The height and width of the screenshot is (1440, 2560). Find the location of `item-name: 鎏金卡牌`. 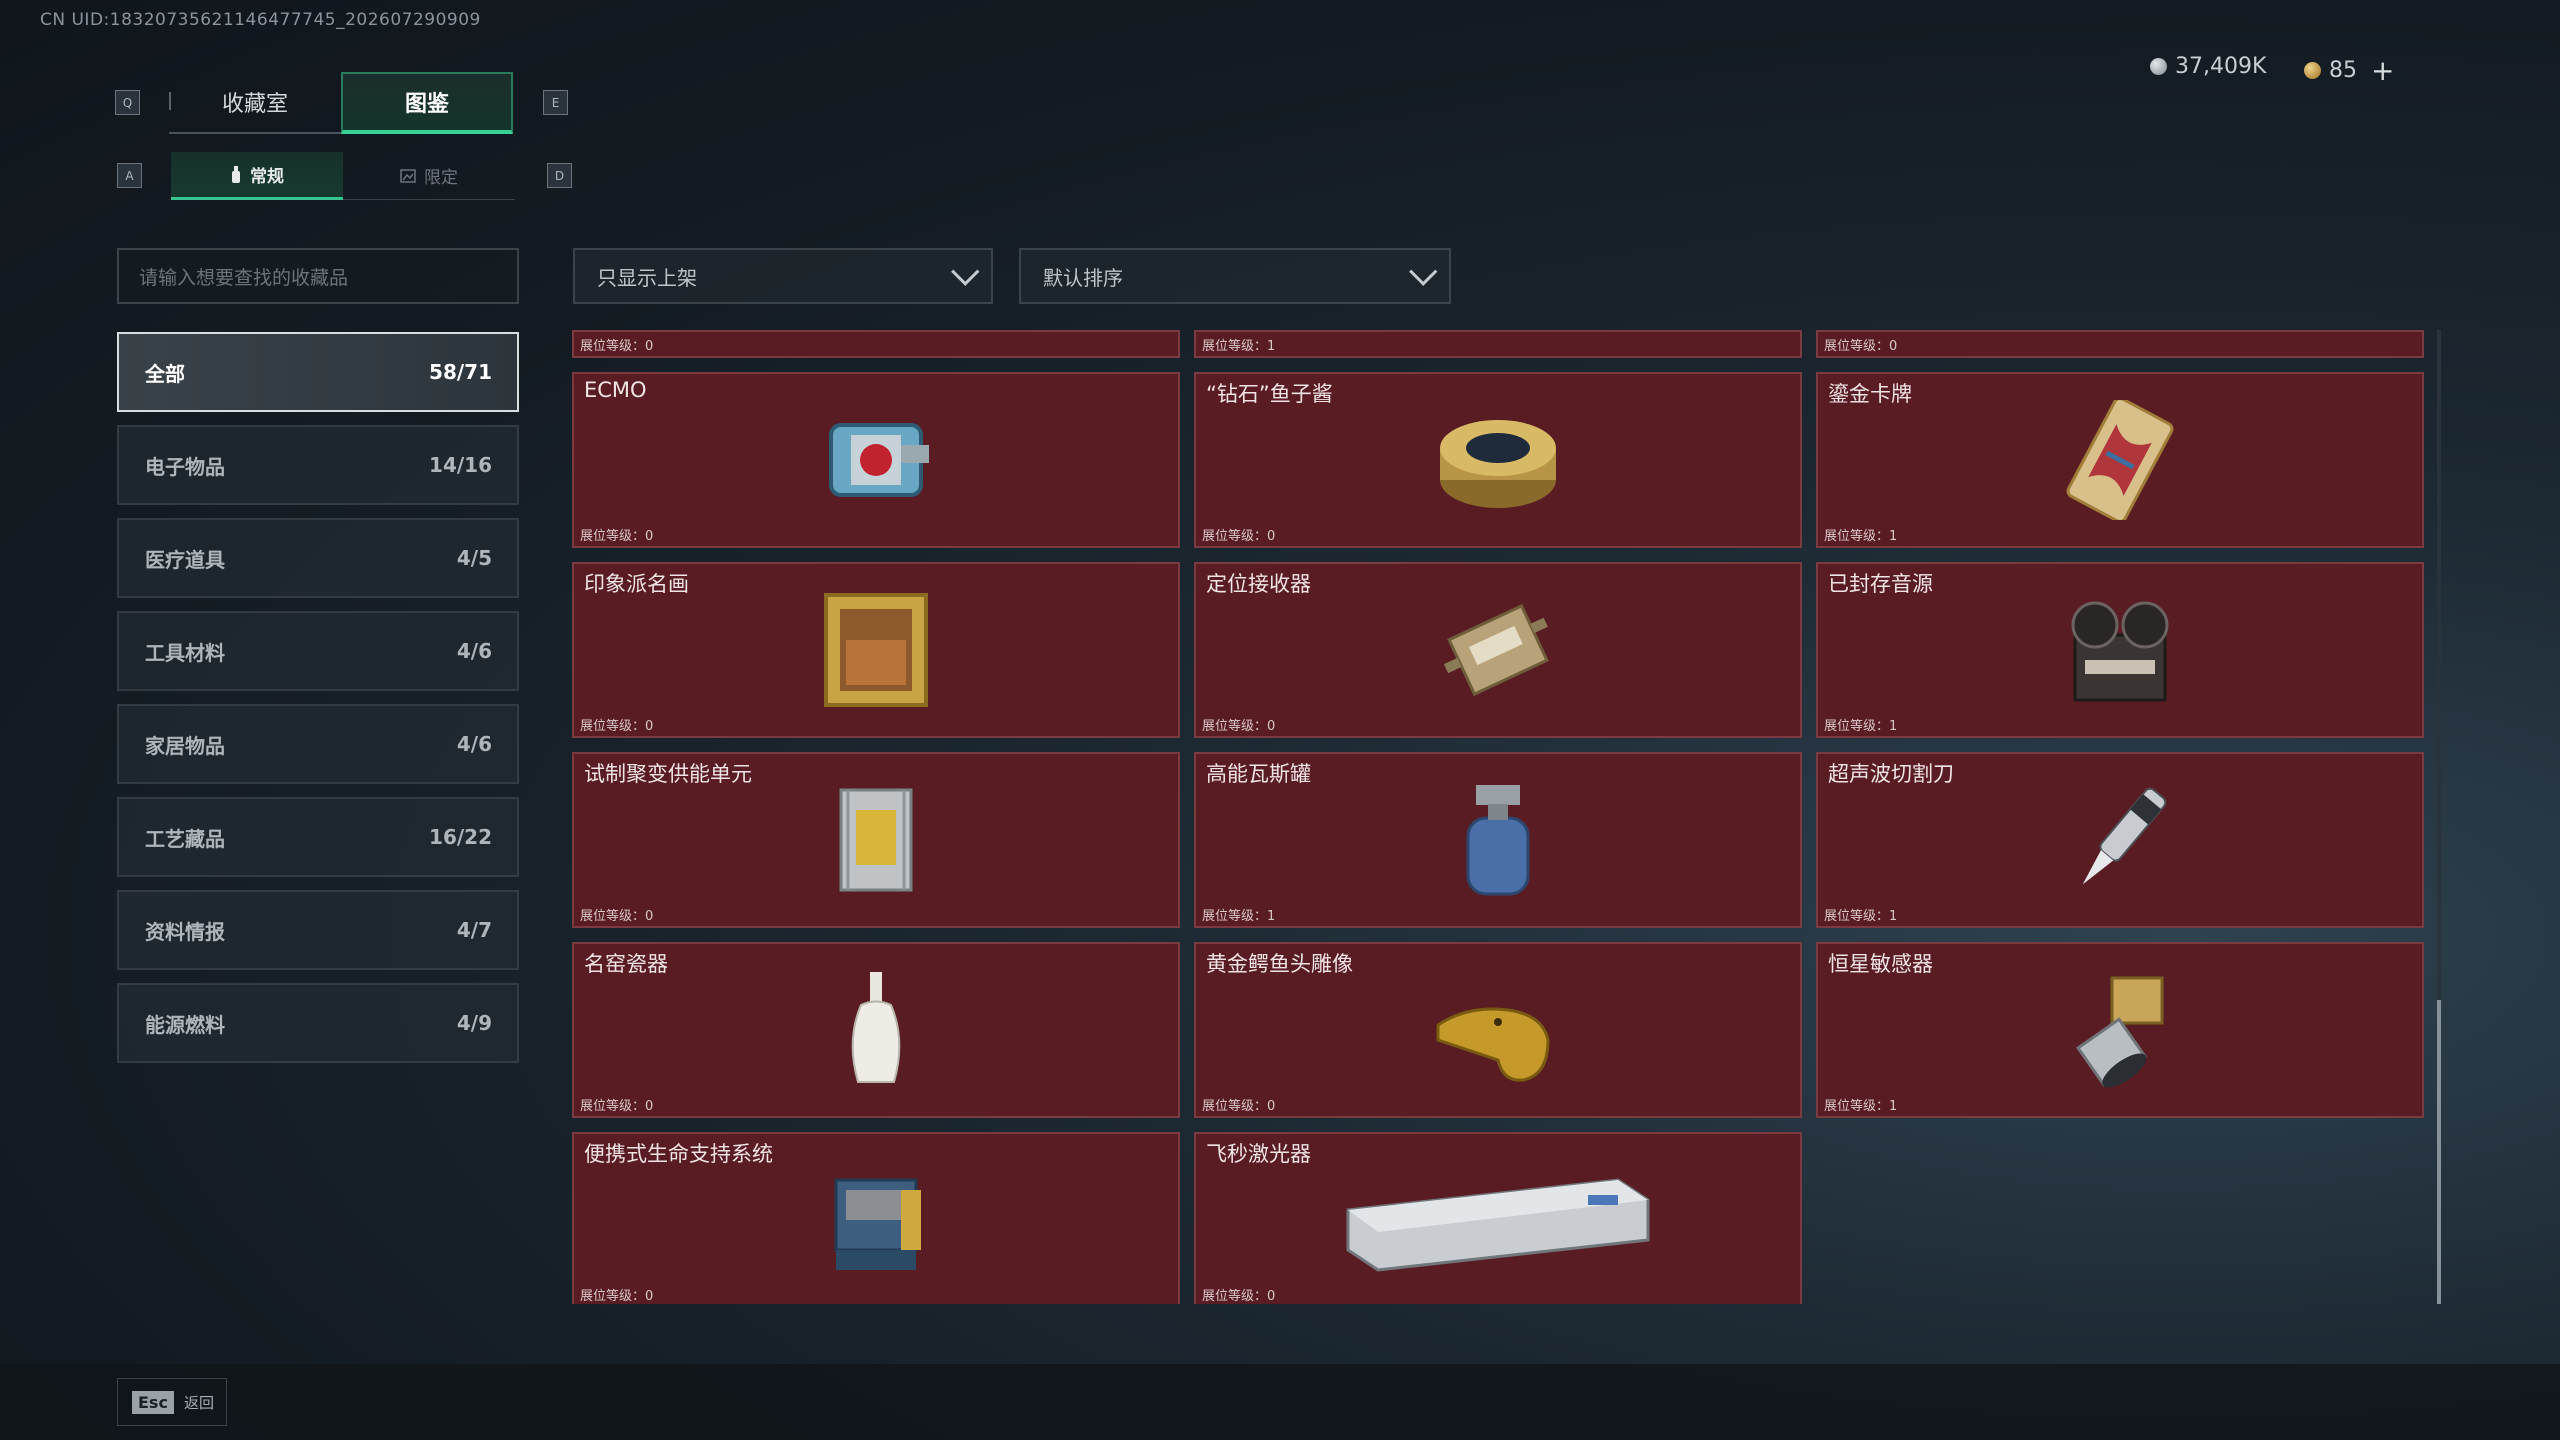

item-name: 鎏金卡牌 is located at coordinates (1870, 394).